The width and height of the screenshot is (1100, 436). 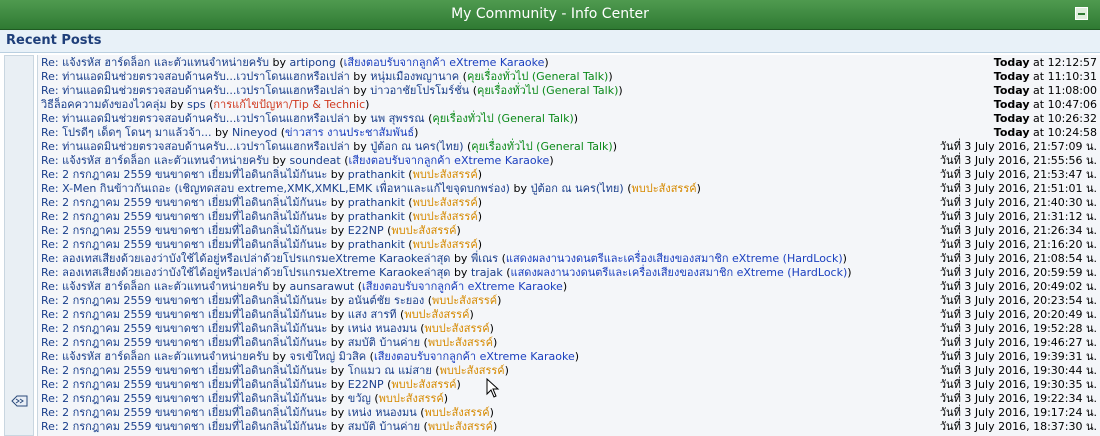 I want to click on author-link: บ่าวอาชัยโปรโมร์ชั่น, so click(x=419, y=90).